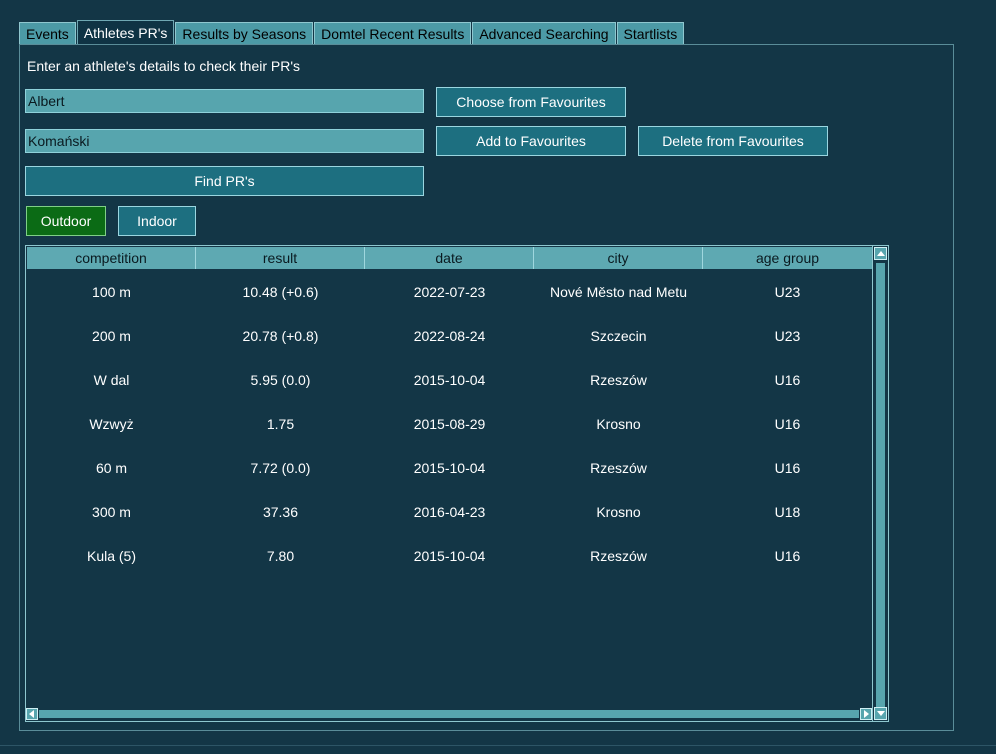 The width and height of the screenshot is (996, 754). I want to click on choose-favourites-button: Choose from Favourites, so click(531, 102).